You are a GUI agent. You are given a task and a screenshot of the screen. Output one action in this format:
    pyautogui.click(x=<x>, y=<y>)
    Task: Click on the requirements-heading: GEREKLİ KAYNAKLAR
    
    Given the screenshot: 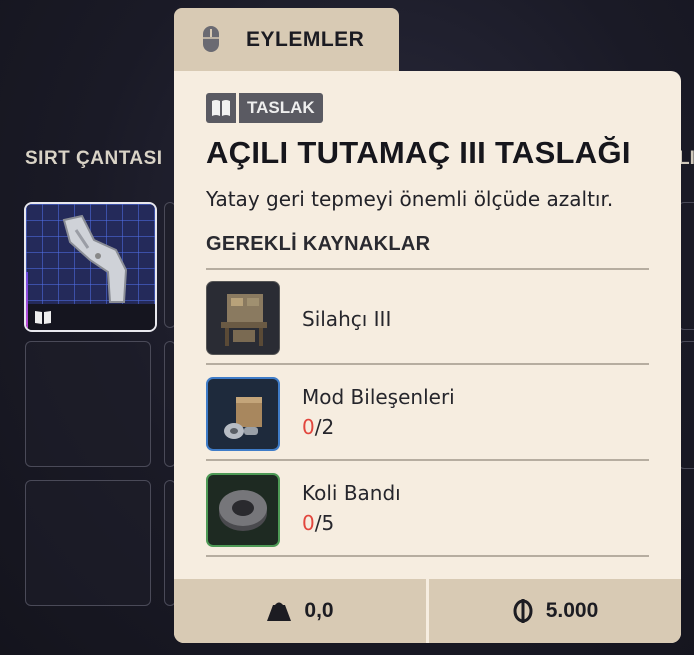 What is the action you would take?
    pyautogui.click(x=318, y=244)
    